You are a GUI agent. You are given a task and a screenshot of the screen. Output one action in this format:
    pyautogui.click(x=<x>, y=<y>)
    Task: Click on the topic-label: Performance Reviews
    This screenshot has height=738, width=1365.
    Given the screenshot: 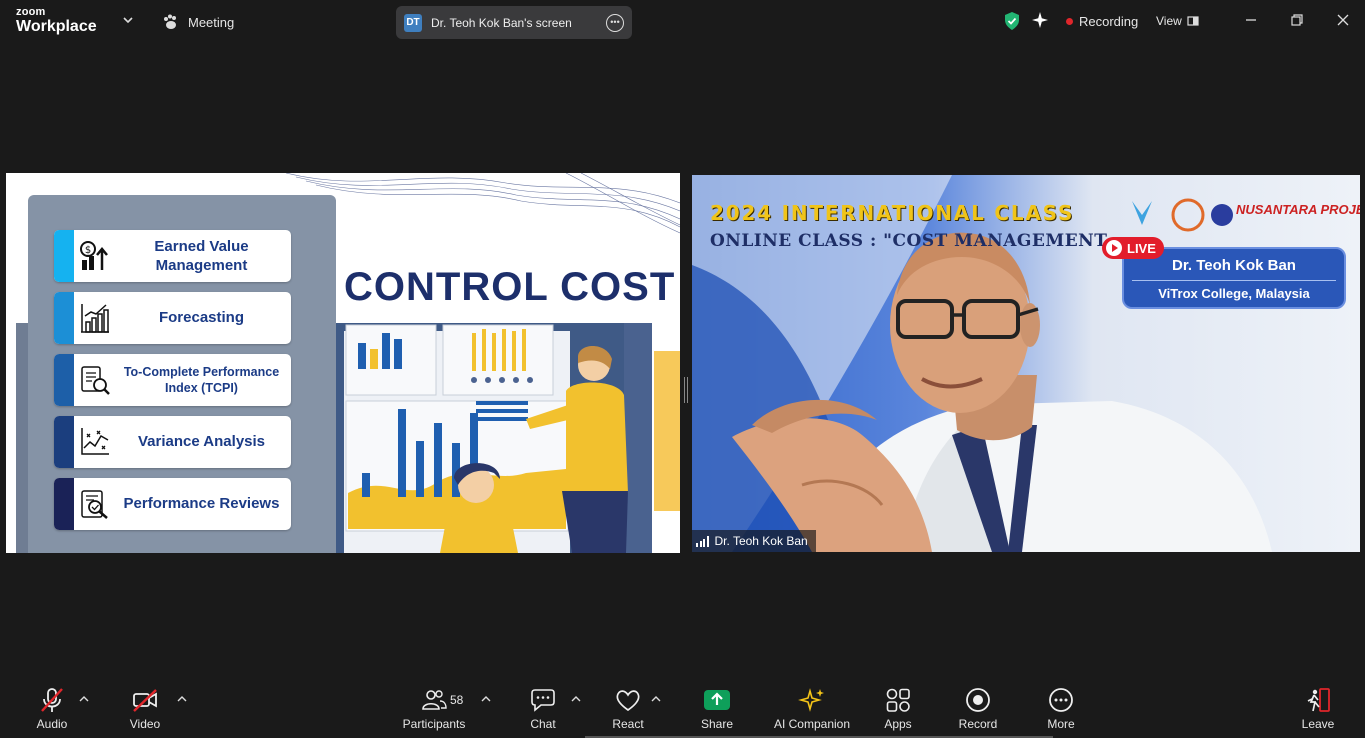 What is the action you would take?
    pyautogui.click(x=201, y=504)
    